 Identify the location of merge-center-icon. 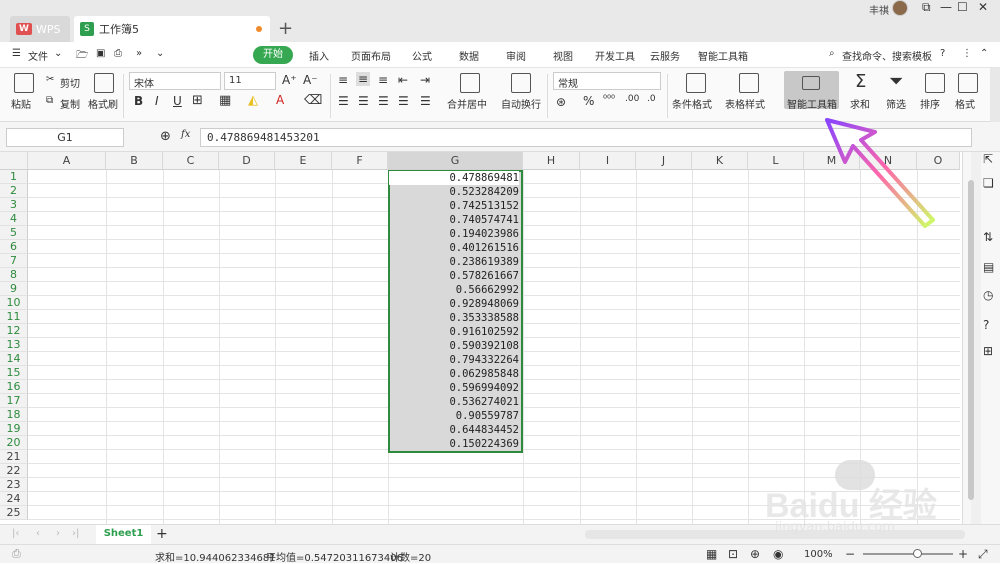
(470, 83).